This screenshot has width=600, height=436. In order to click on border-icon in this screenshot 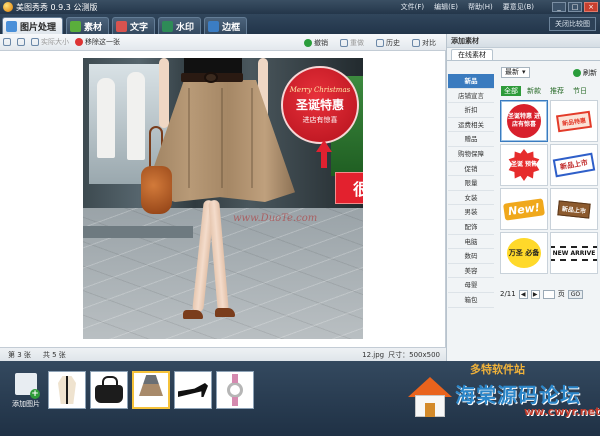, I will do `click(214, 26)`.